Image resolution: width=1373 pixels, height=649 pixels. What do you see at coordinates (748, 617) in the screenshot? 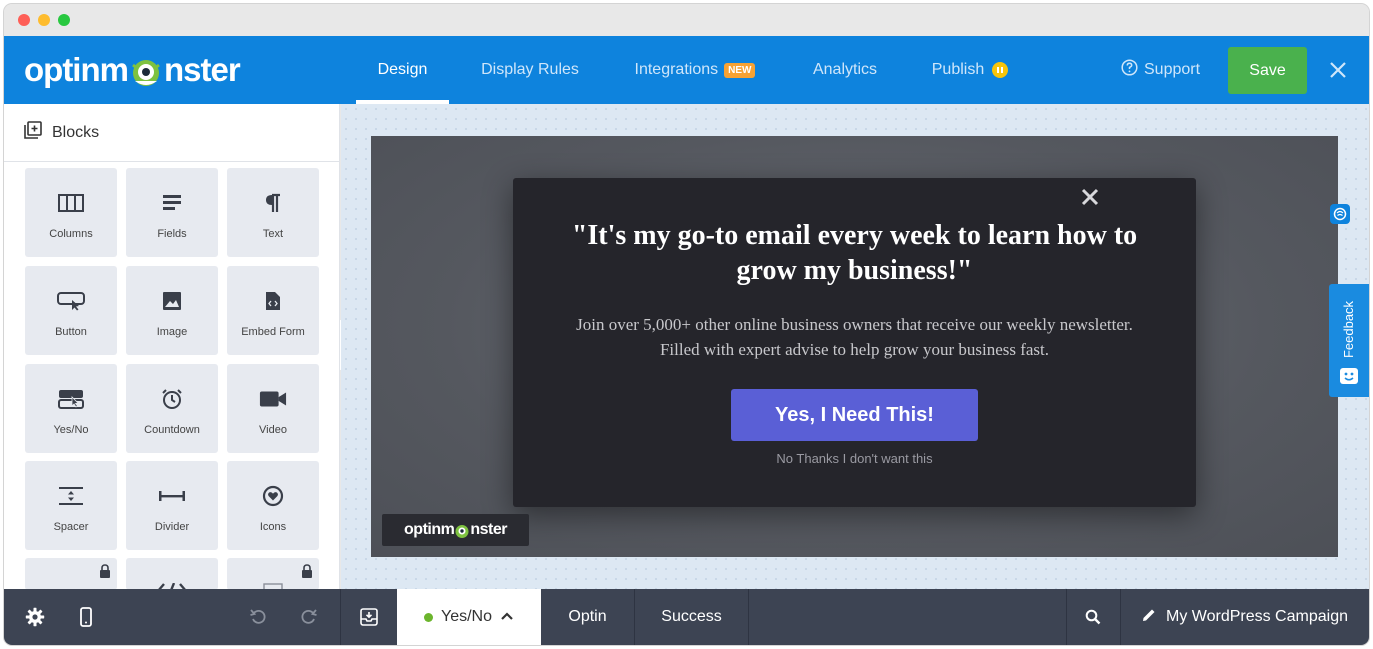
I see `toolbar-divider` at bounding box center [748, 617].